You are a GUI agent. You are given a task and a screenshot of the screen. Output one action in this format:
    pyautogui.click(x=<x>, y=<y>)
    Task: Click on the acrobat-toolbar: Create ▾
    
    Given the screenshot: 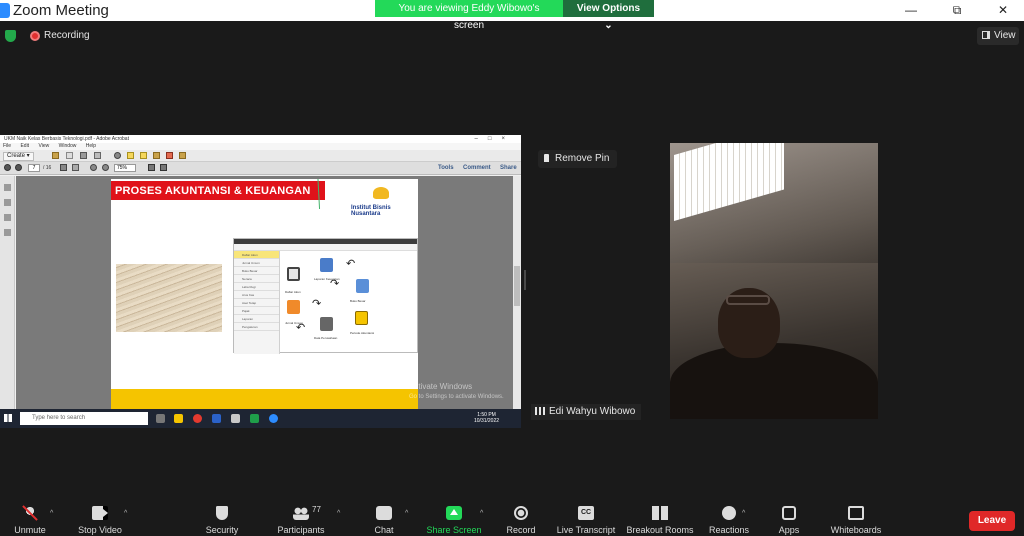 What is the action you would take?
    pyautogui.click(x=260, y=156)
    